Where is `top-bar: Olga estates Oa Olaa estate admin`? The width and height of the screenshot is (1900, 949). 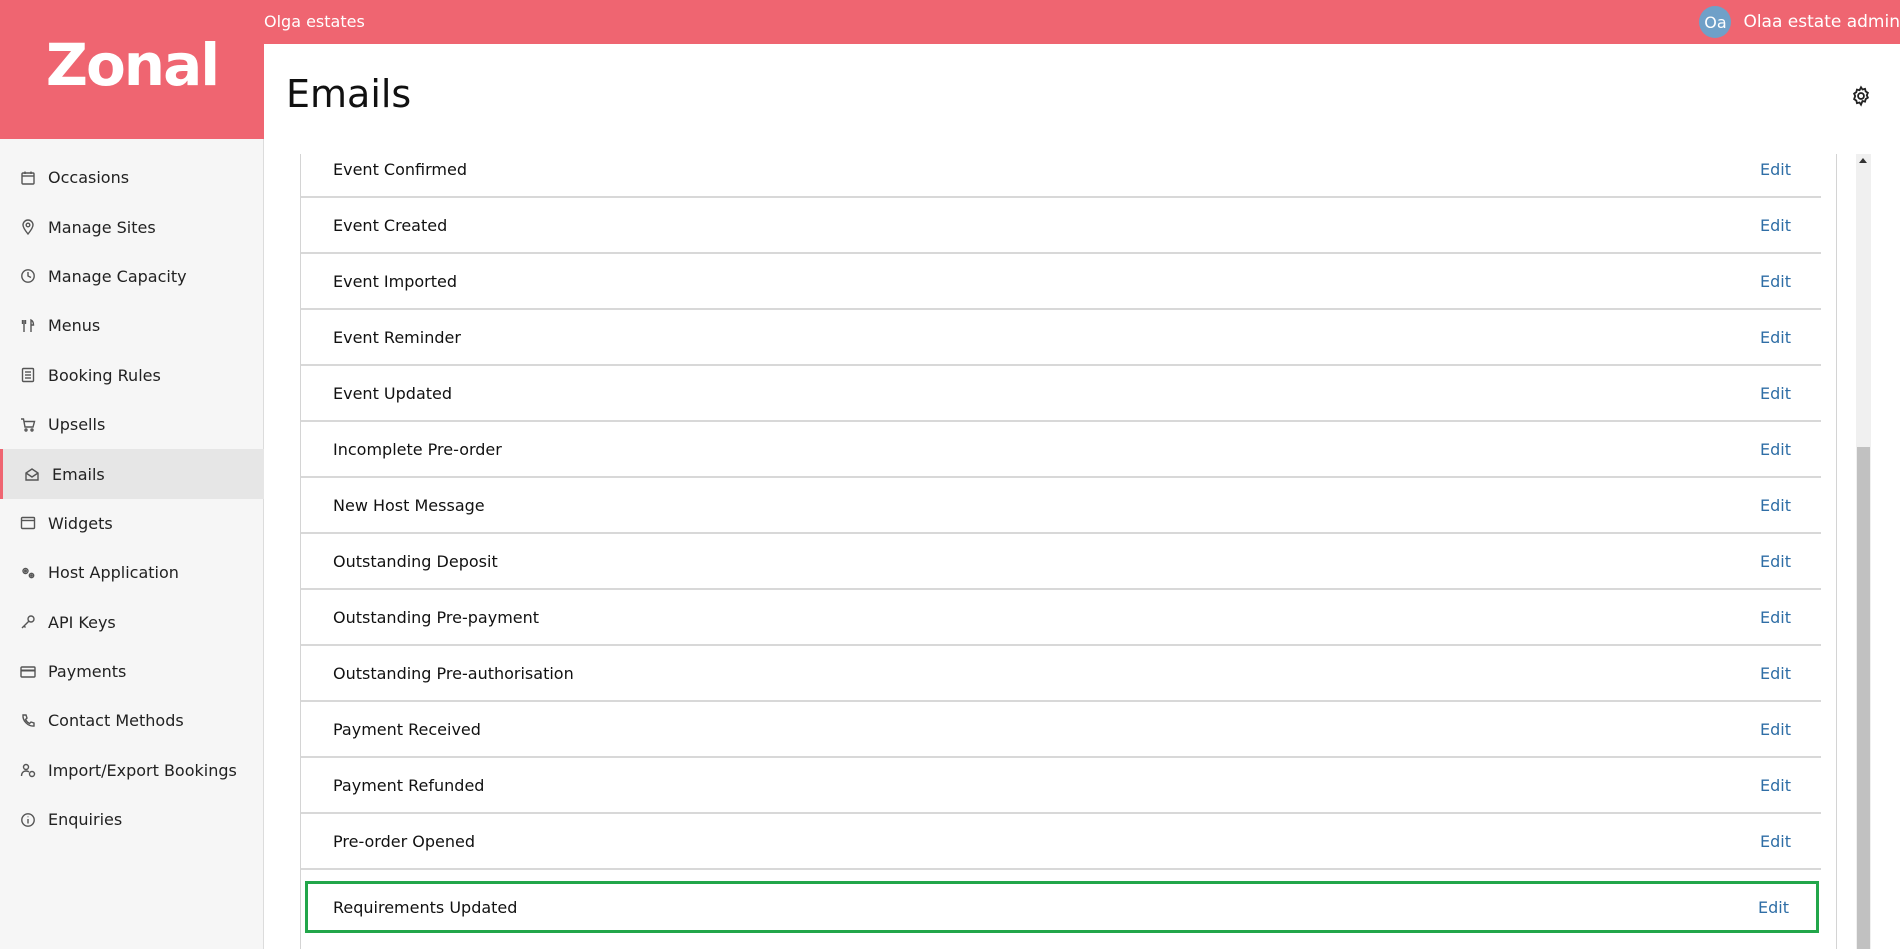
top-bar: Olga estates Oa Olaa estate admin is located at coordinates (950, 22).